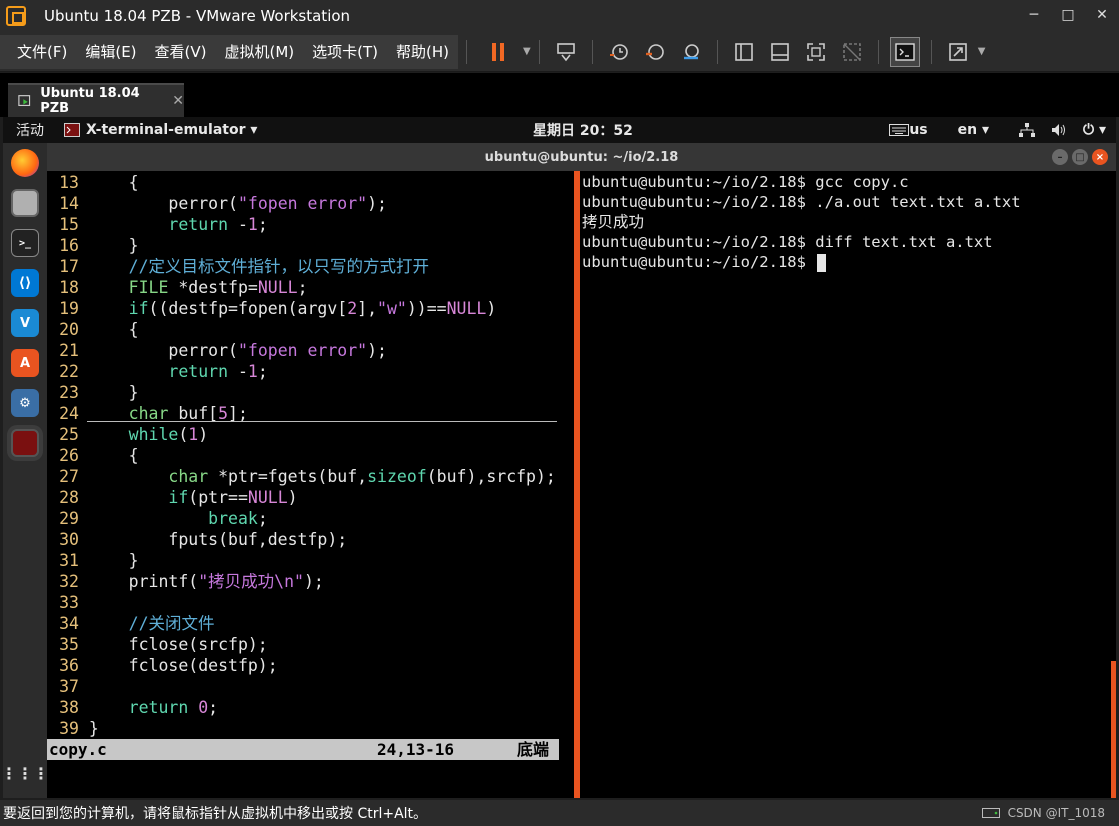 This screenshot has width=1119, height=826. Describe the element at coordinates (619, 52) in the screenshot. I see `snapshot-button` at that location.